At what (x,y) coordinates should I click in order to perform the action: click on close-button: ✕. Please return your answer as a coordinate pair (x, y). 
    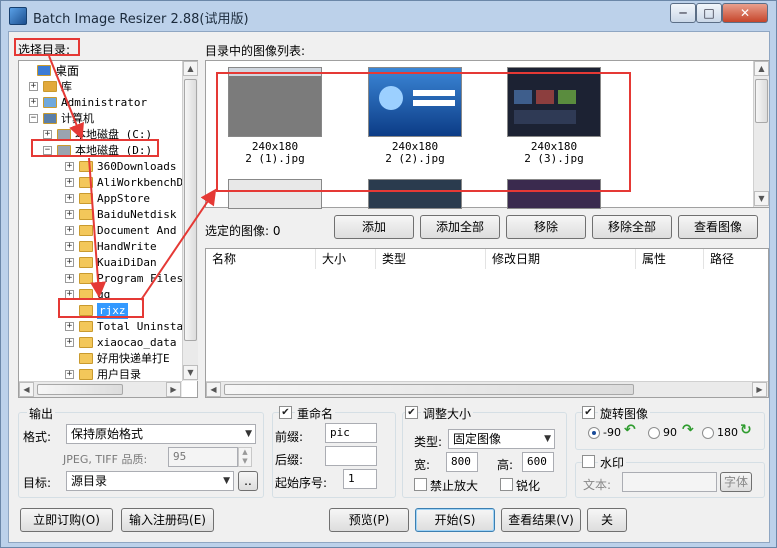
    Looking at the image, I should click on (745, 13).